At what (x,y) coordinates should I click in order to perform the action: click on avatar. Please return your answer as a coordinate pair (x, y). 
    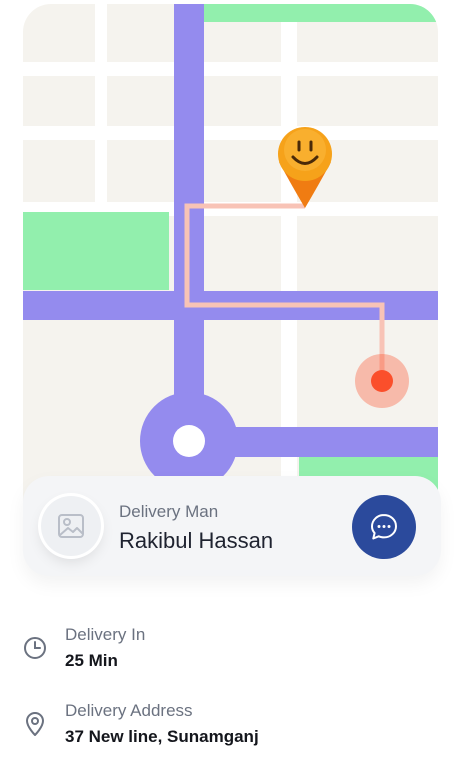
    Looking at the image, I should click on (71, 526).